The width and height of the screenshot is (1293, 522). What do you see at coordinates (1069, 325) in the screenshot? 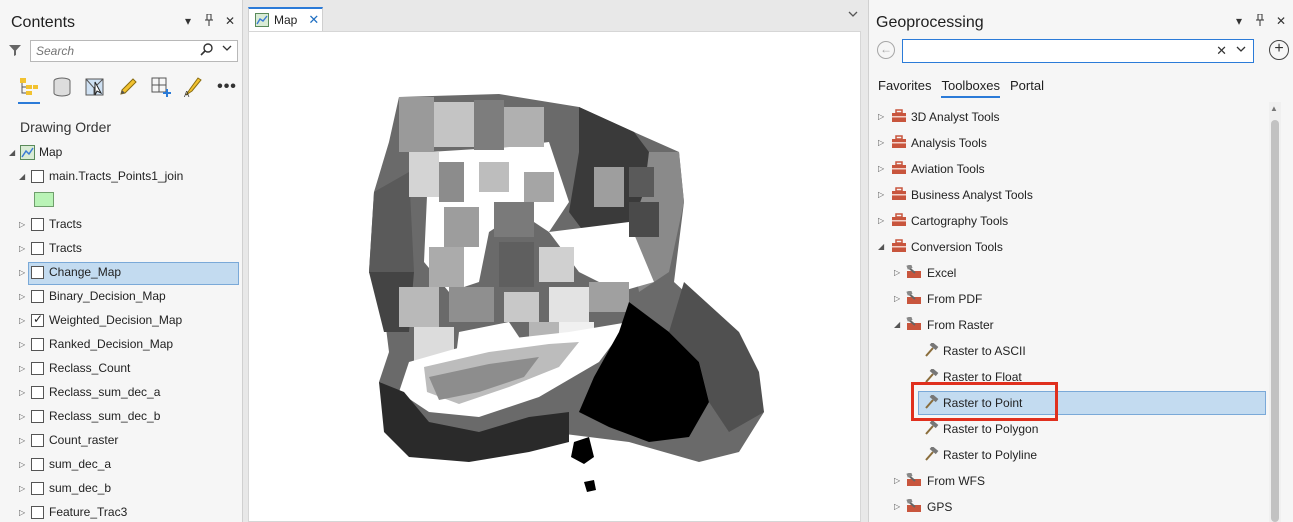
I see `tree-item-toolset: ◢ From Raster` at bounding box center [1069, 325].